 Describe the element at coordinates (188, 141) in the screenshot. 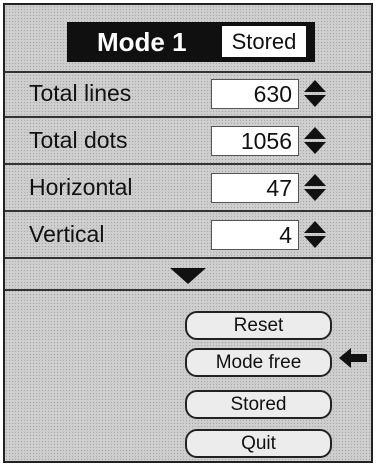

I see `setting-row-total-dots: Total dots 1056` at that location.